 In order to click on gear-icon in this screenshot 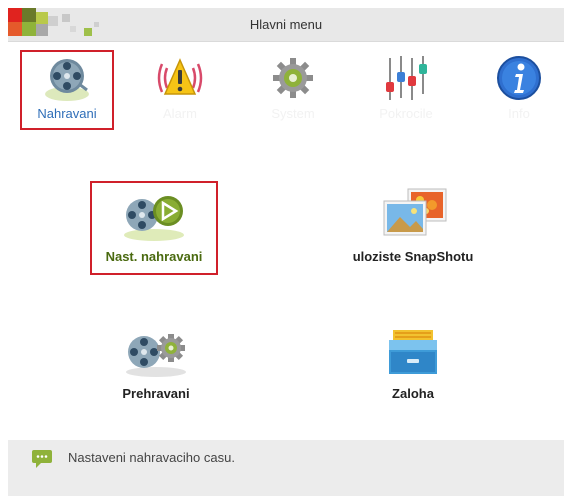, I will do `click(293, 78)`.